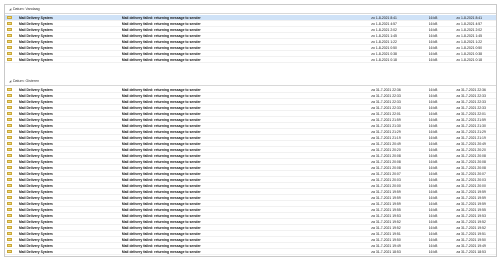 The width and height of the screenshot is (500, 260). Describe the element at coordinates (386, 179) in the screenshot. I see `message-received: za 31-7-2021 20:03` at that location.